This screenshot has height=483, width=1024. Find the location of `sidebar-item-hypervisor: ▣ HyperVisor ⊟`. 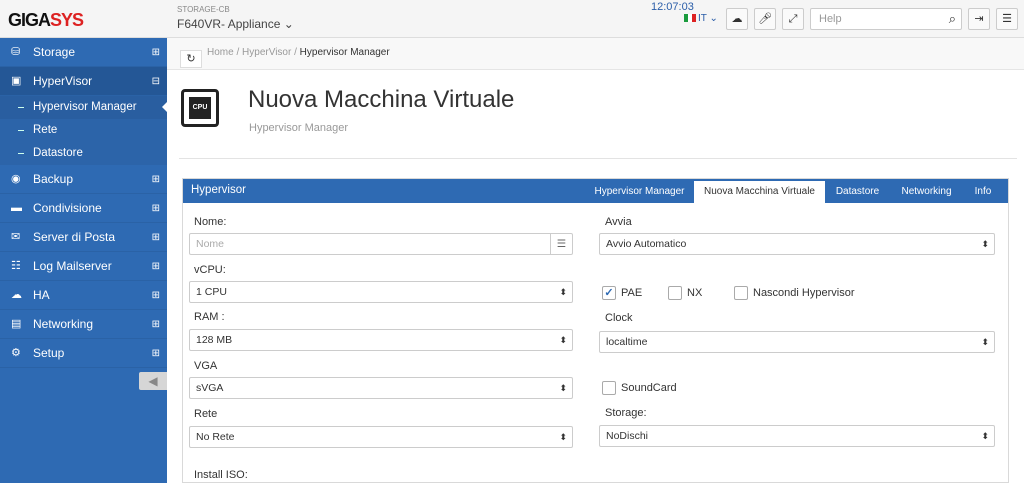

sidebar-item-hypervisor: ▣ HyperVisor ⊟ is located at coordinates (83, 81).